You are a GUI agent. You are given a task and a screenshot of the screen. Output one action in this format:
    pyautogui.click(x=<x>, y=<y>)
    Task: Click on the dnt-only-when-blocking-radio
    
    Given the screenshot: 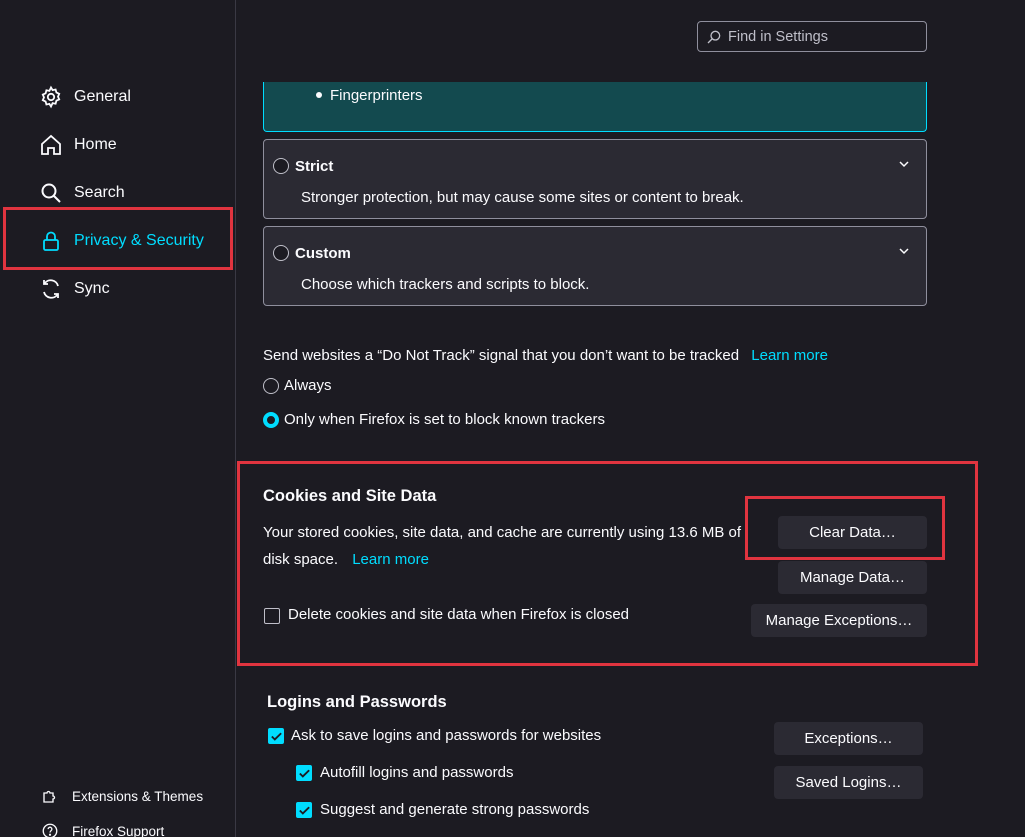 What is the action you would take?
    pyautogui.click(x=271, y=420)
    